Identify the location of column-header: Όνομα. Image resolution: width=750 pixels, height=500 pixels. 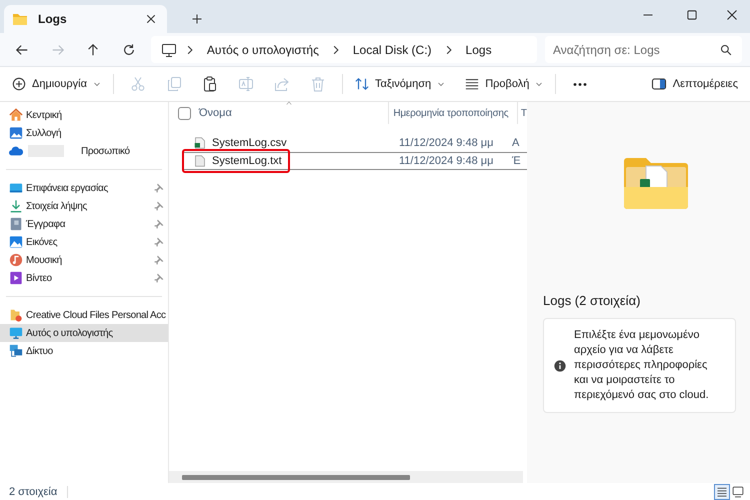
(293, 113).